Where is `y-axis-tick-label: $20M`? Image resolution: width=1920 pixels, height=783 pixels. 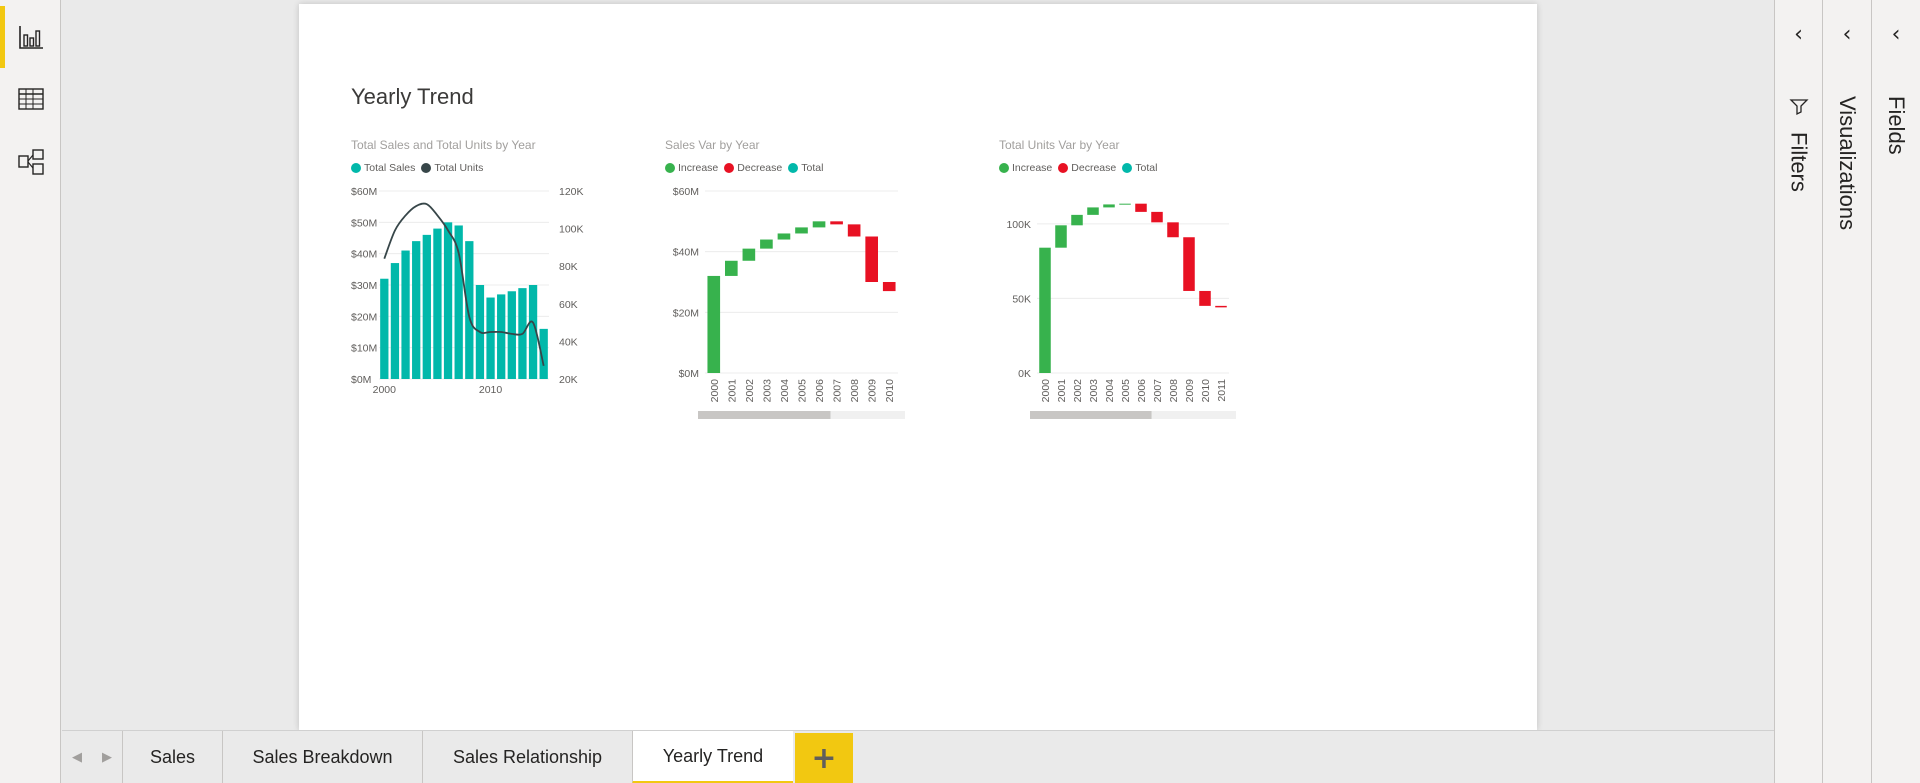 y-axis-tick-label: $20M is located at coordinates (686, 313).